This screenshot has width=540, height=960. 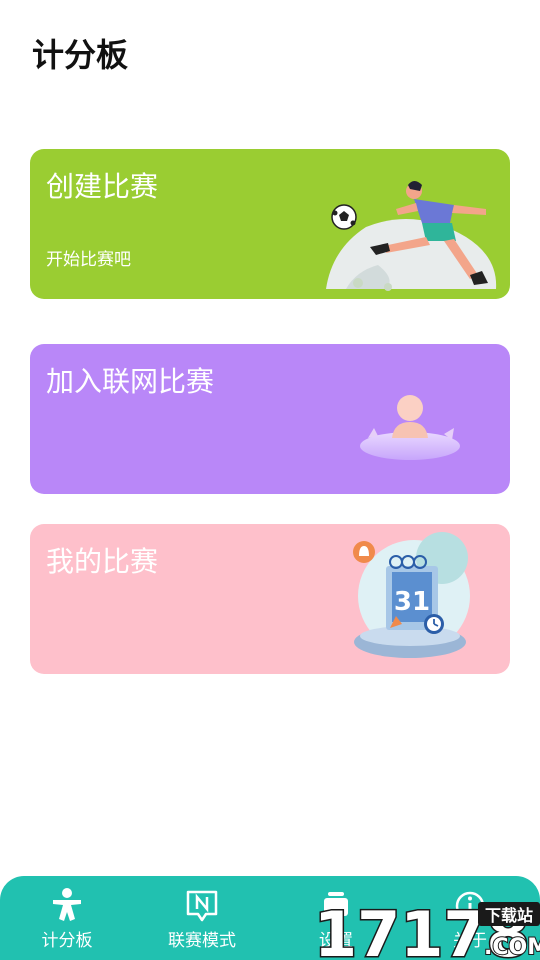 I want to click on n-badge-icon, so click(x=202, y=906).